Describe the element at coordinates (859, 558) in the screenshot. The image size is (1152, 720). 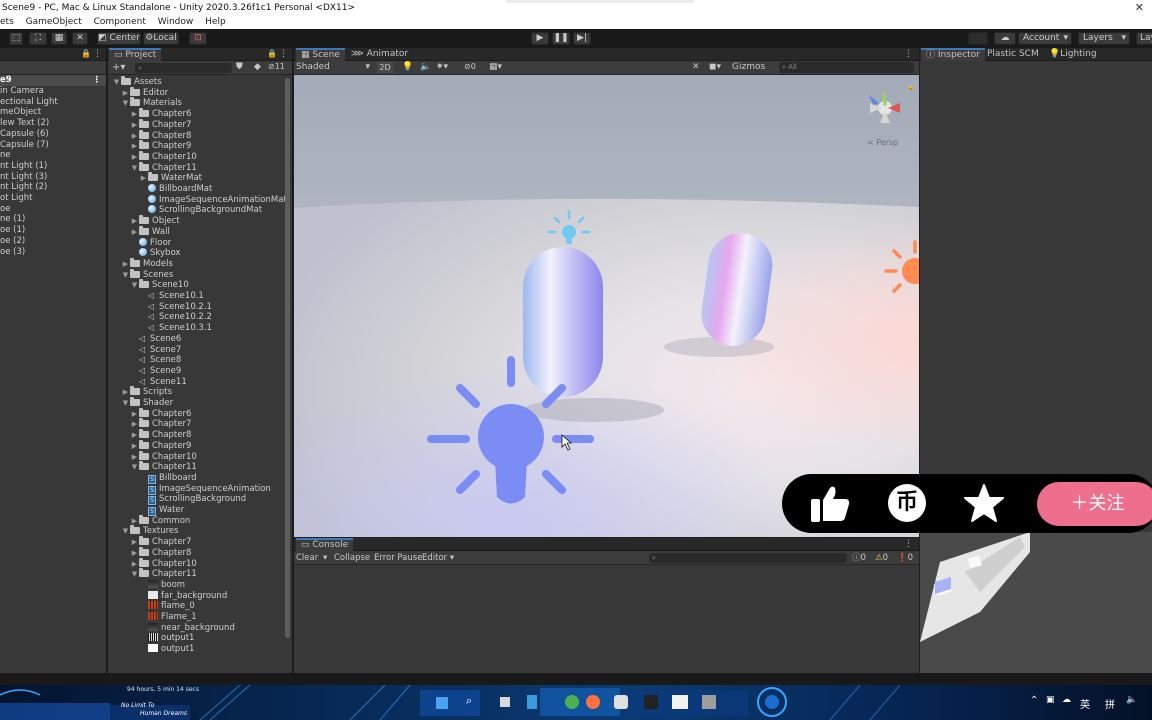
I see `log-count-toggle: ⓘ0` at that location.